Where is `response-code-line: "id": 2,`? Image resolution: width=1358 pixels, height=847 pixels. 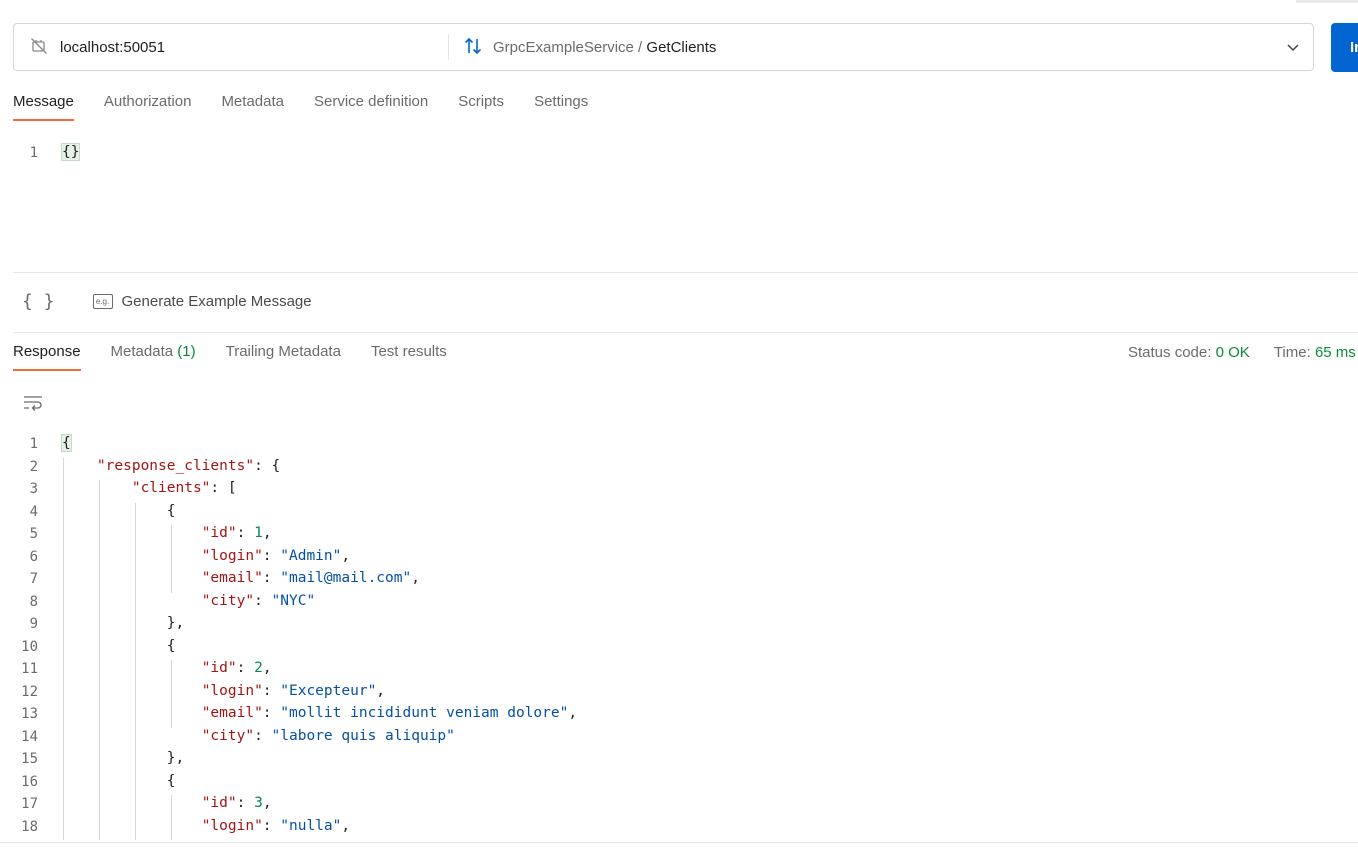 response-code-line: "id": 2, is located at coordinates (236, 668).